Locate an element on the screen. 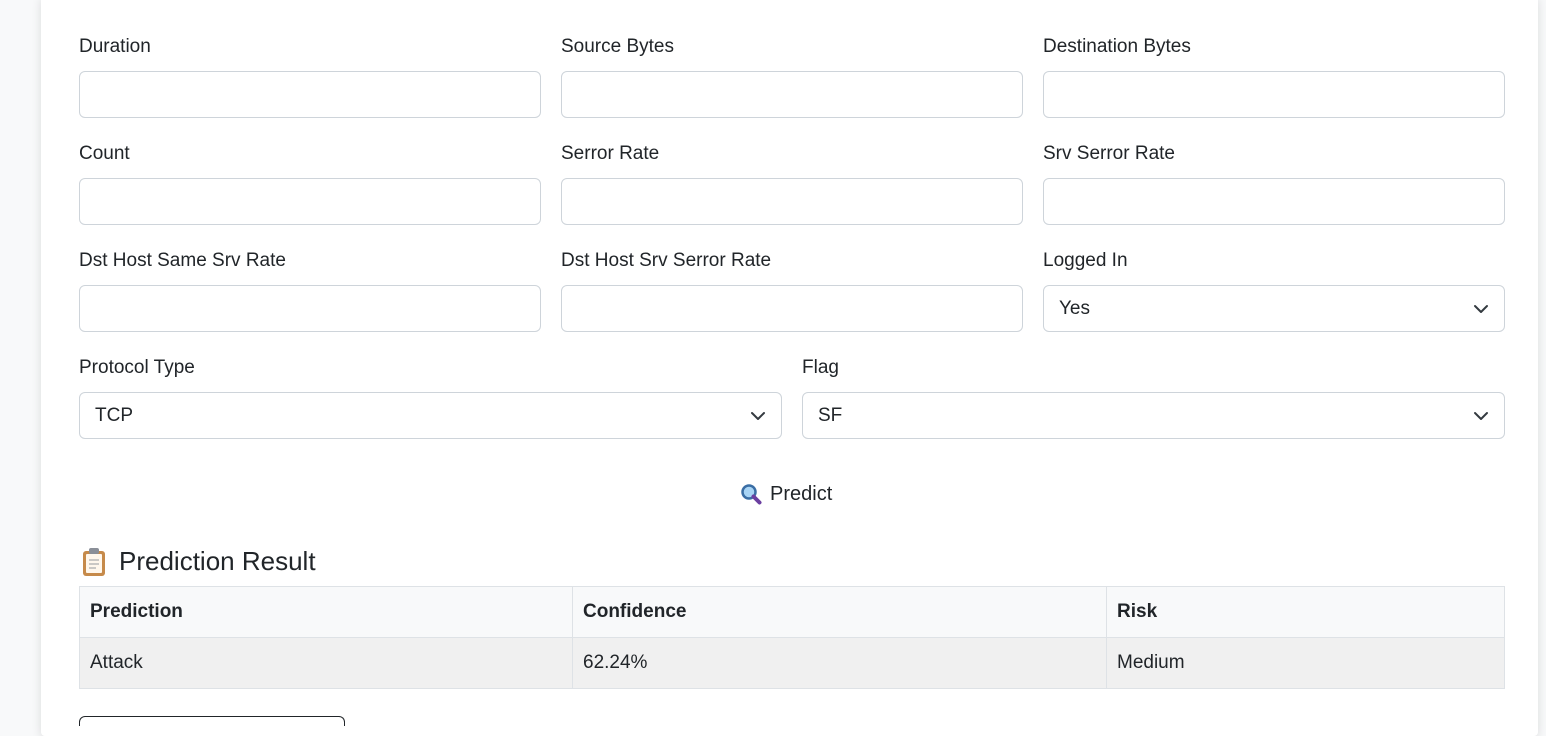 Image resolution: width=1546 pixels, height=736 pixels. source-bytes-input is located at coordinates (792, 94).